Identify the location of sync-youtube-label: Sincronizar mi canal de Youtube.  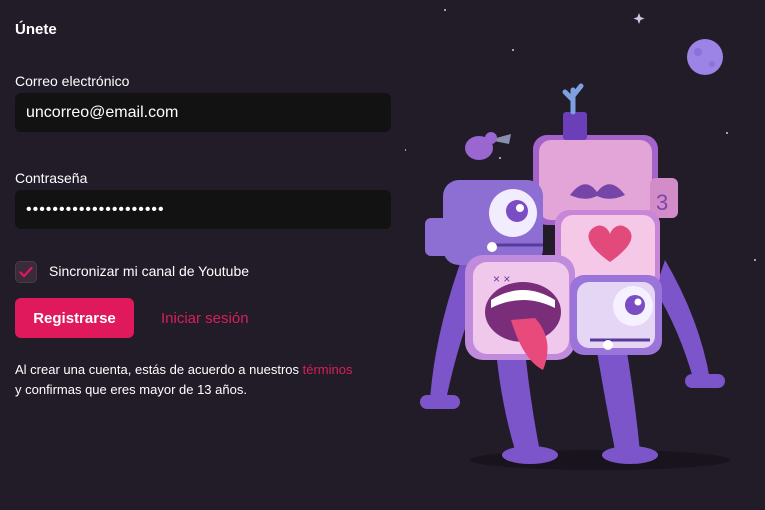
(149, 271).